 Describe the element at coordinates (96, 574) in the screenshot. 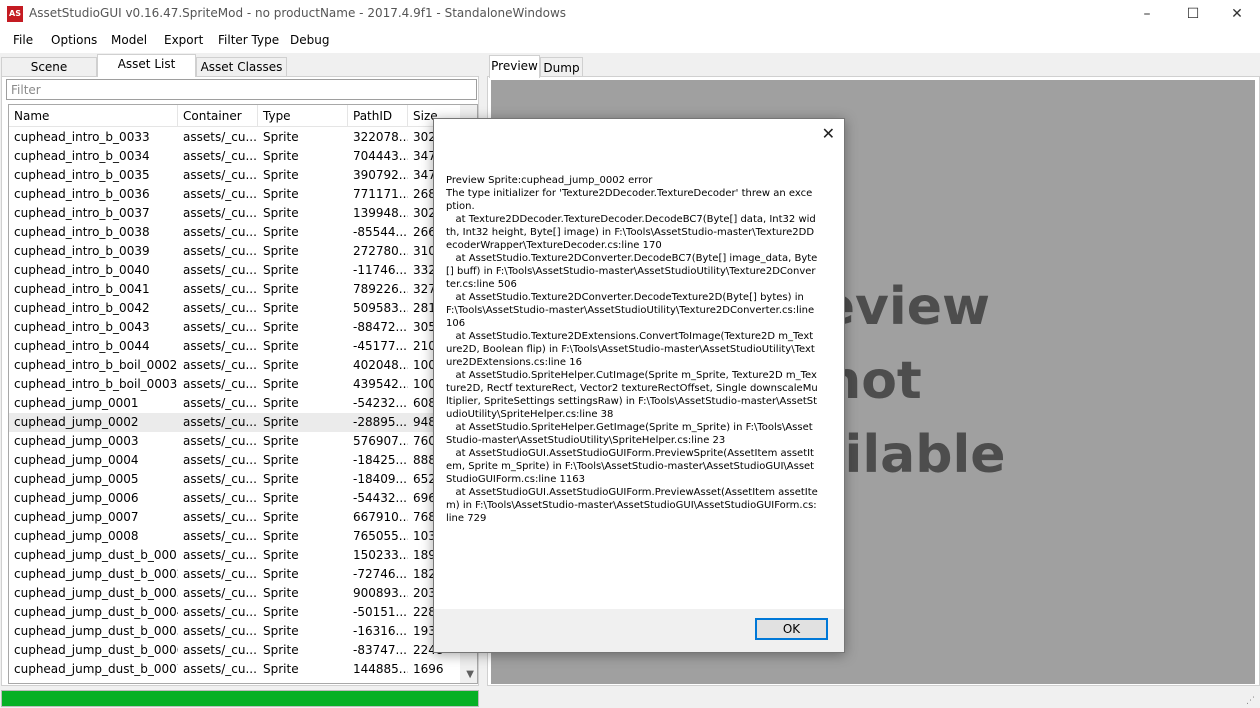

I see `cell-name: cuphead_jump_dust_b_0002` at that location.